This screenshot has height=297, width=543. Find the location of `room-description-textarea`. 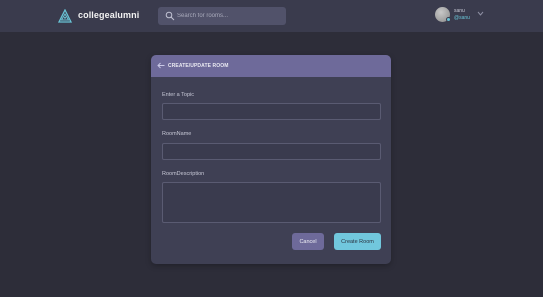

room-description-textarea is located at coordinates (271, 202).